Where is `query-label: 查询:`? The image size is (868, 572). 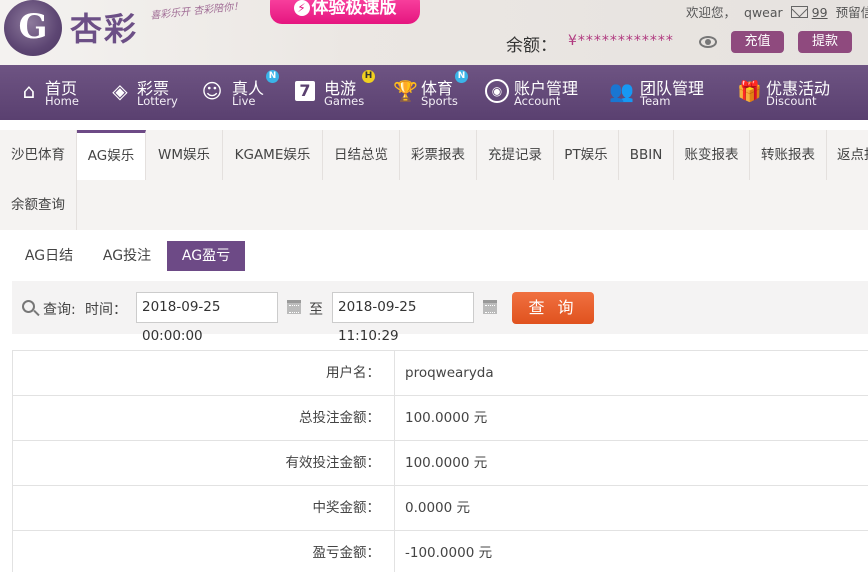
query-label: 查询: is located at coordinates (59, 310).